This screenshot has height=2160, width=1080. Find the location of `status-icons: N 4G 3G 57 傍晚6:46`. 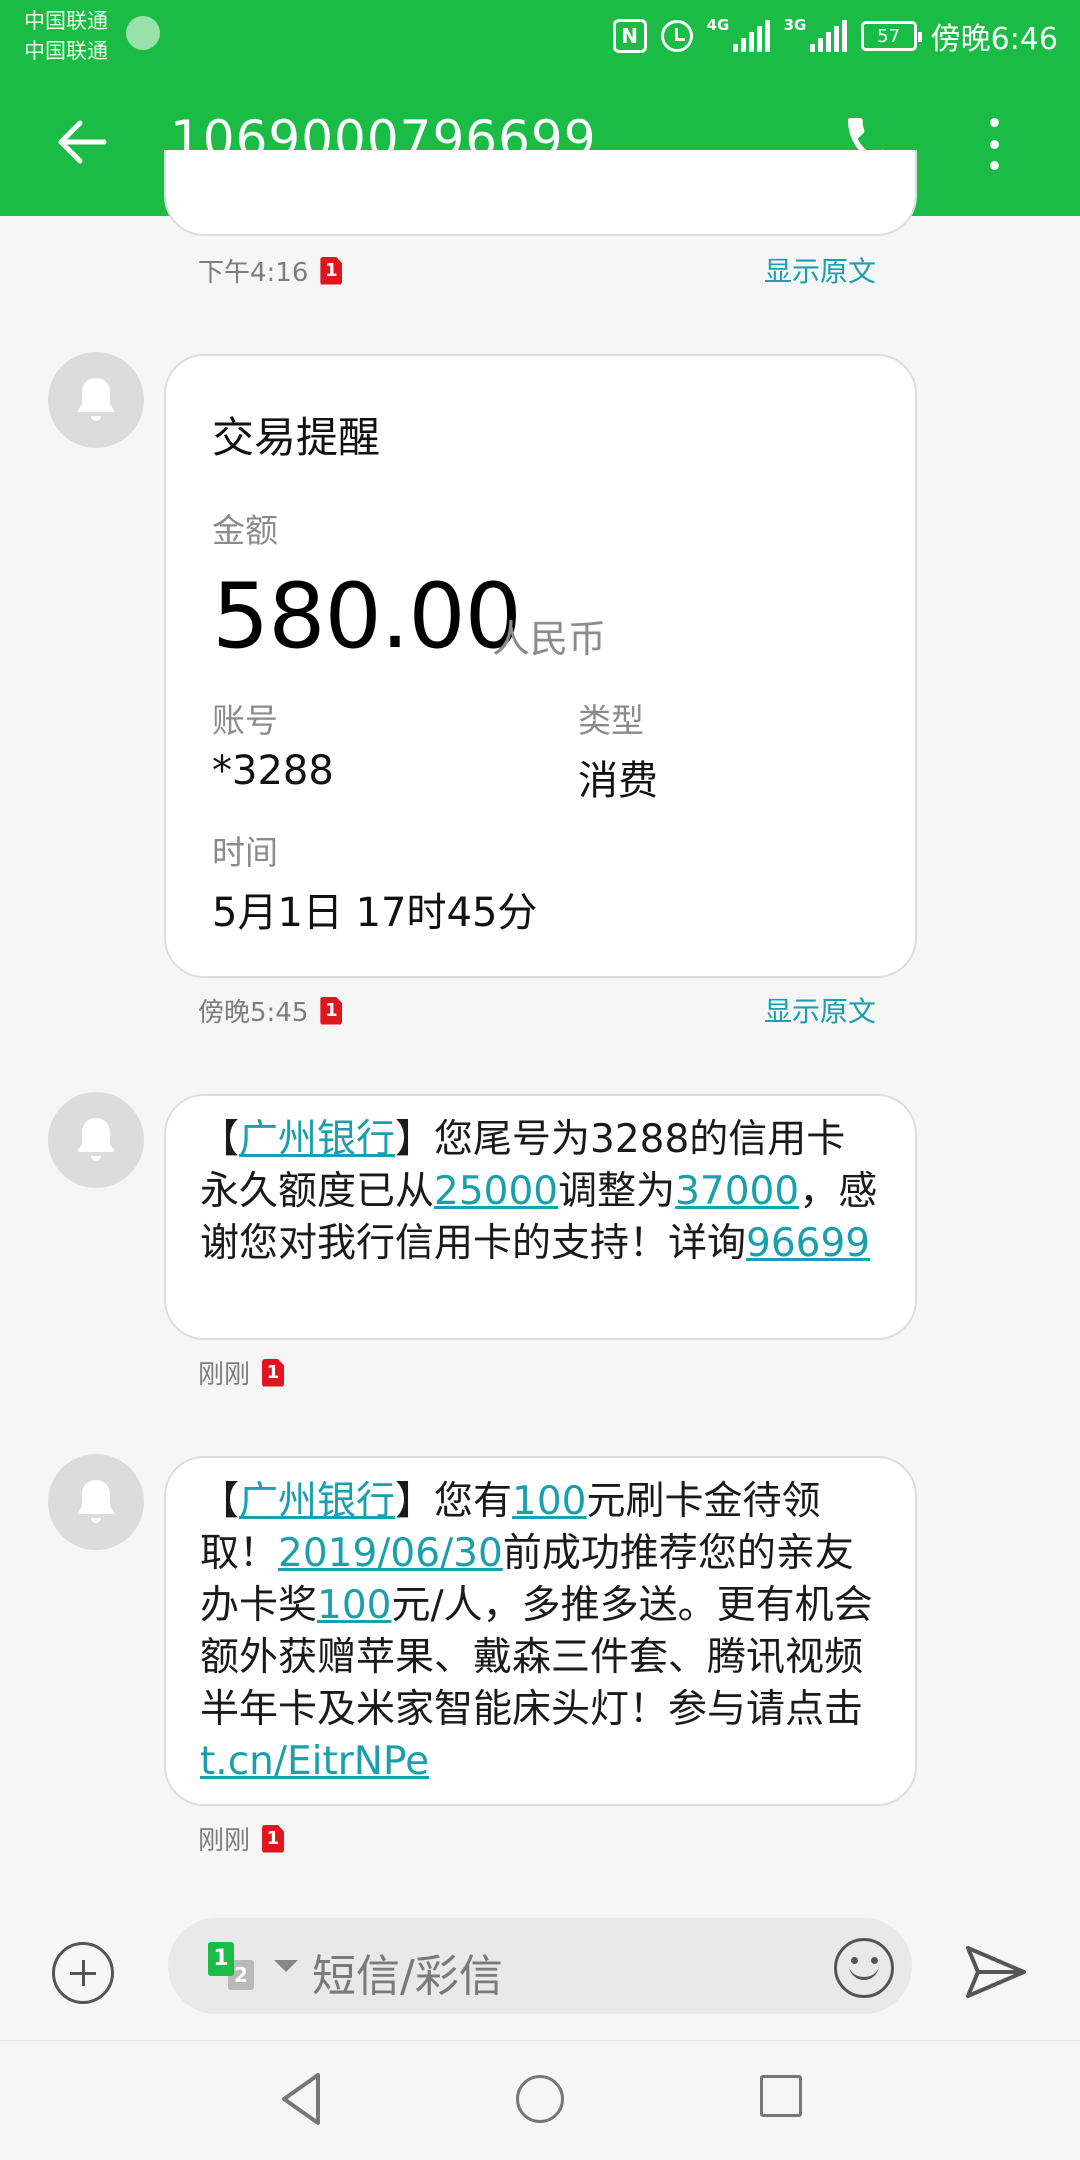

status-icons: N 4G 3G 57 傍晚6:46 is located at coordinates (835, 36).